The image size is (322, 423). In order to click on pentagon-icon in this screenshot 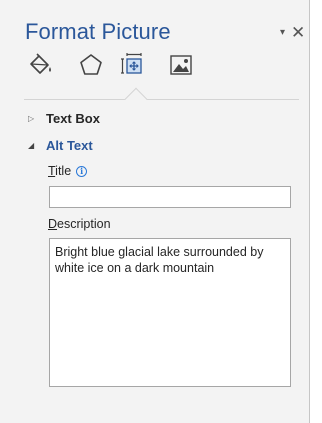, I will do `click(91, 64)`.